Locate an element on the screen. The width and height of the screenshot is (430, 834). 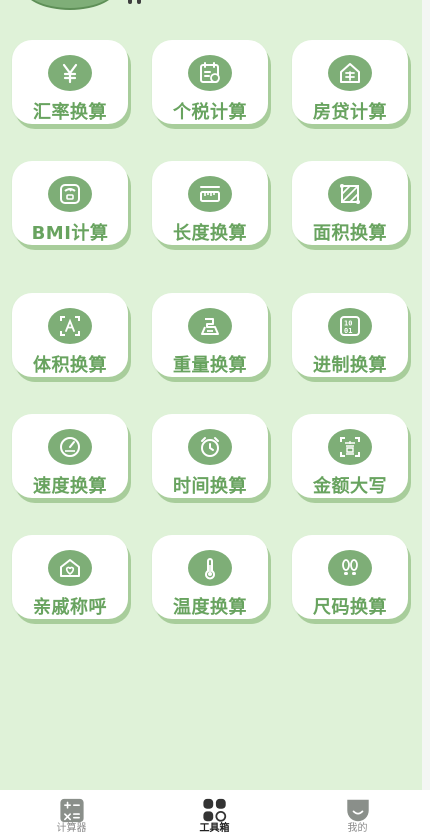
tab-label: 计算器 is located at coordinates (71, 828).